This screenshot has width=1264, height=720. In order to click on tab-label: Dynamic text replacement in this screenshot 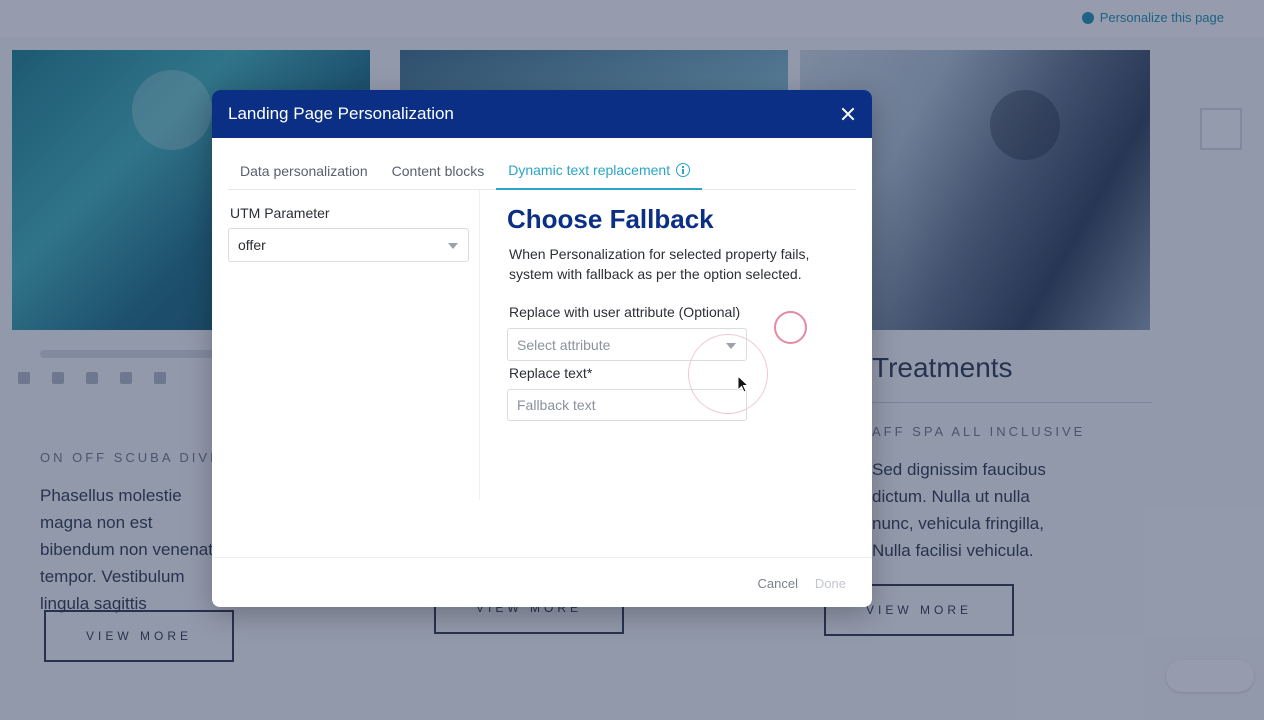, I will do `click(589, 170)`.